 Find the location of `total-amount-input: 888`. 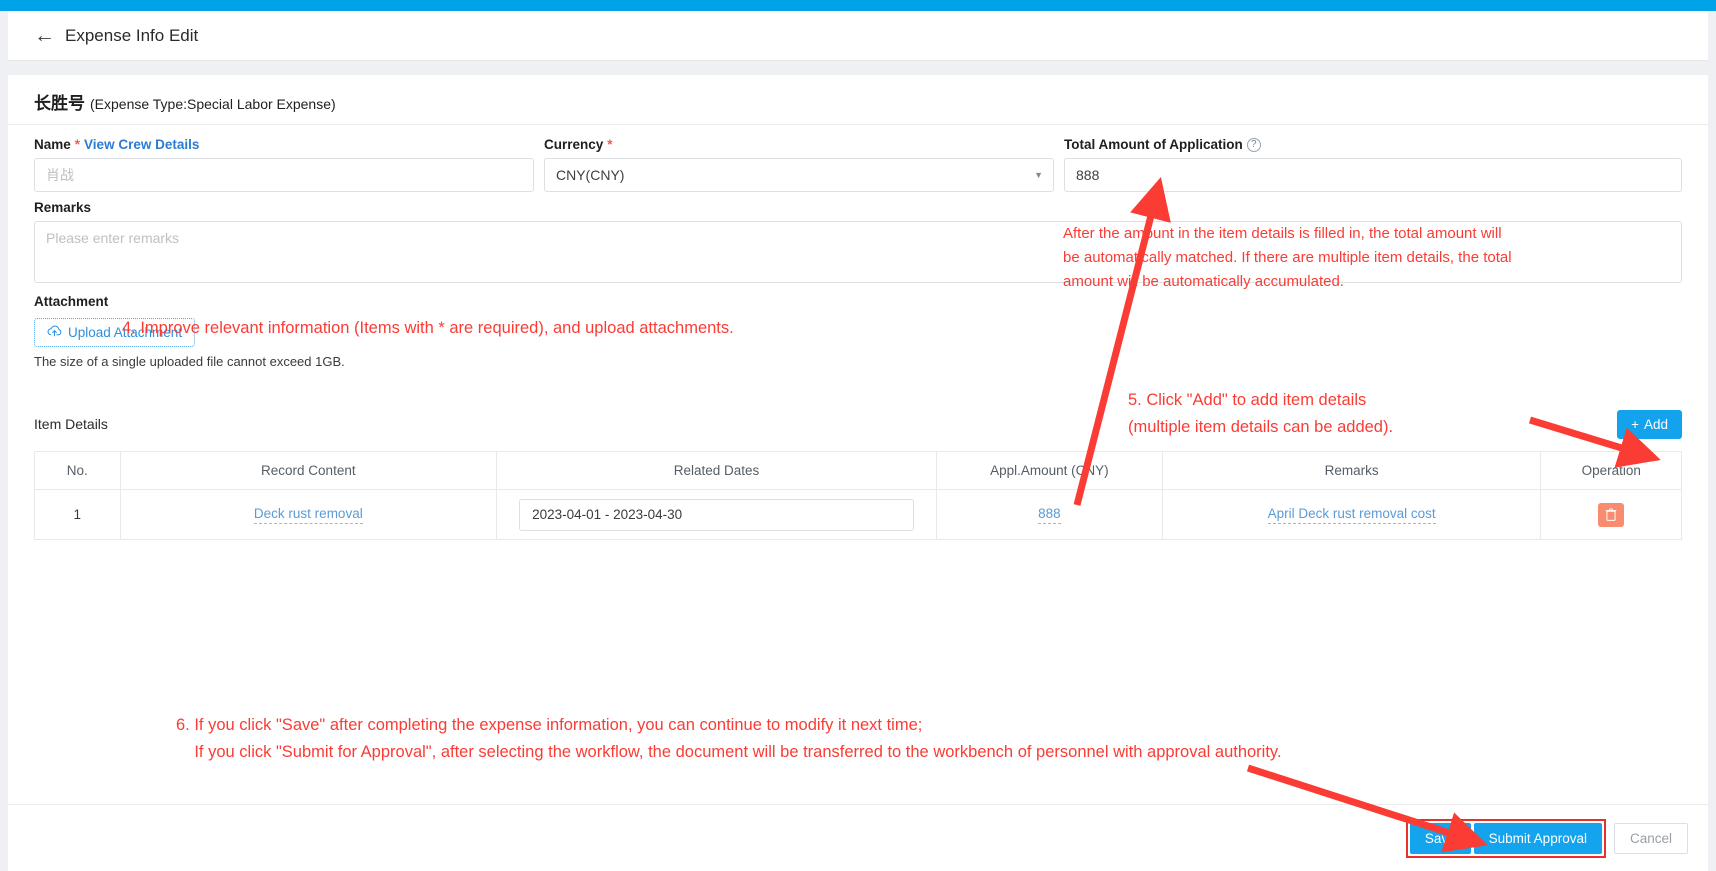

total-amount-input: 888 is located at coordinates (1373, 175).